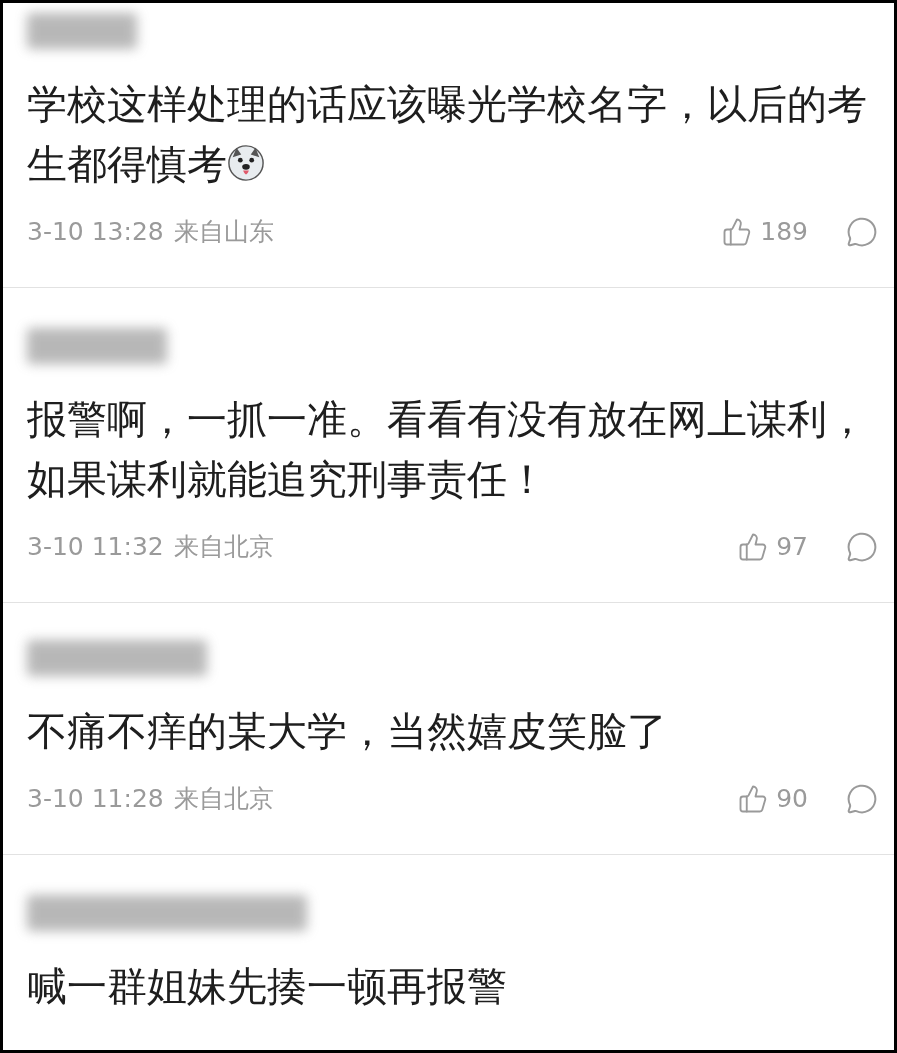  Describe the element at coordinates (347, 731) in the screenshot. I see `comment-text: 不痛不痒的某大学，当然嬉皮笑脸了` at that location.